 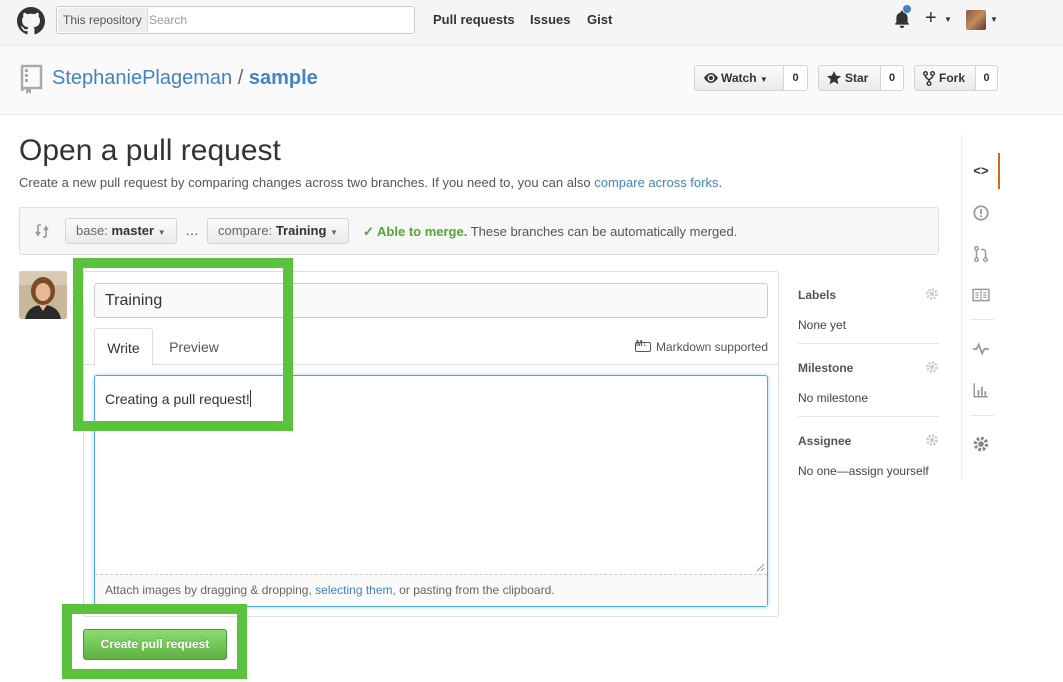 I want to click on search-box: This repository, so click(x=235, y=20).